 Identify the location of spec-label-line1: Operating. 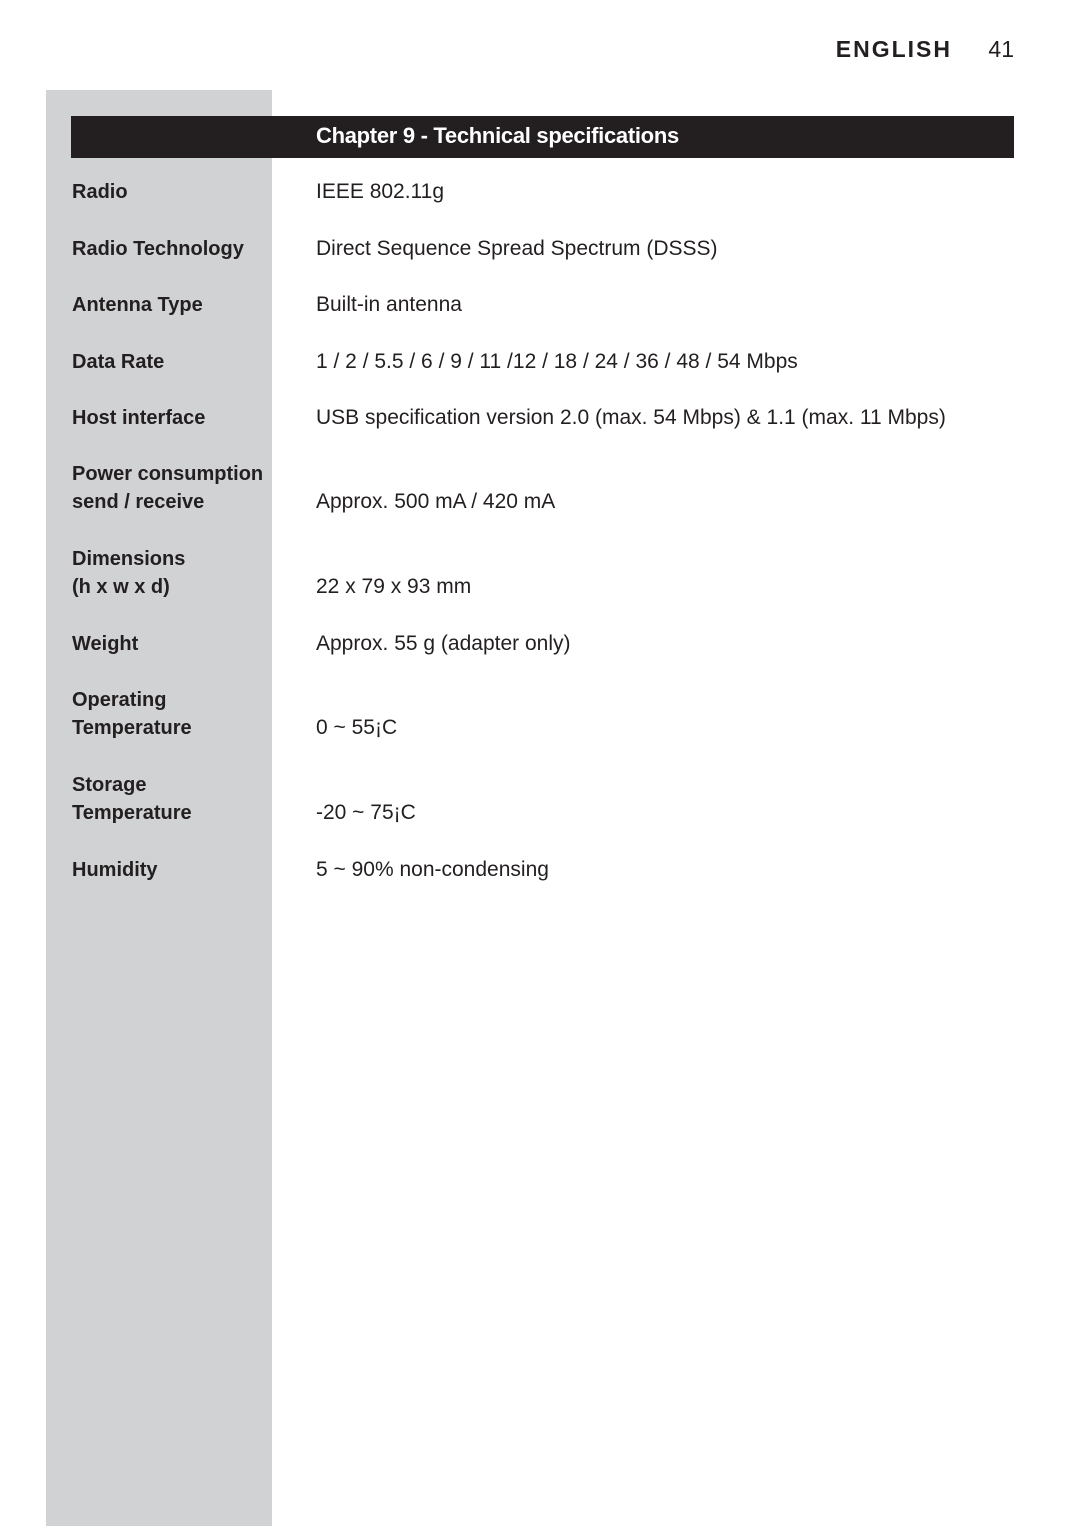
(119, 700).